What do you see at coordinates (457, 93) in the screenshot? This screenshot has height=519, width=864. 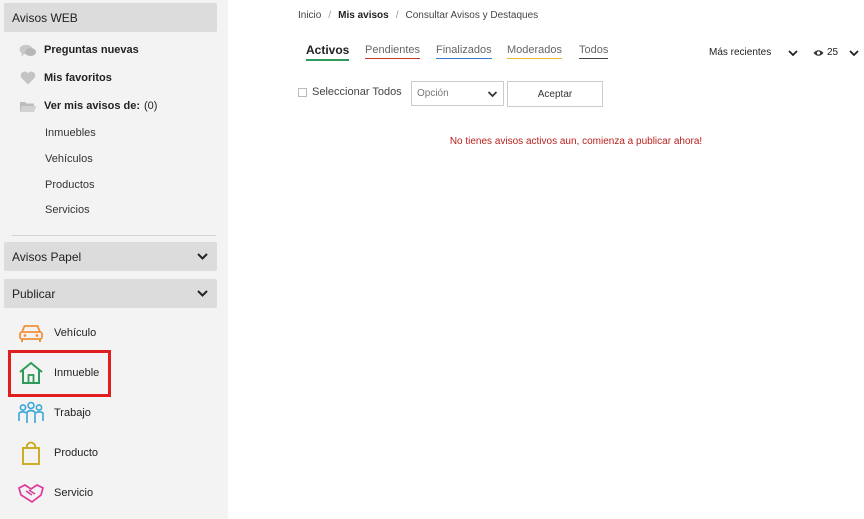 I see `option-select: Opción` at bounding box center [457, 93].